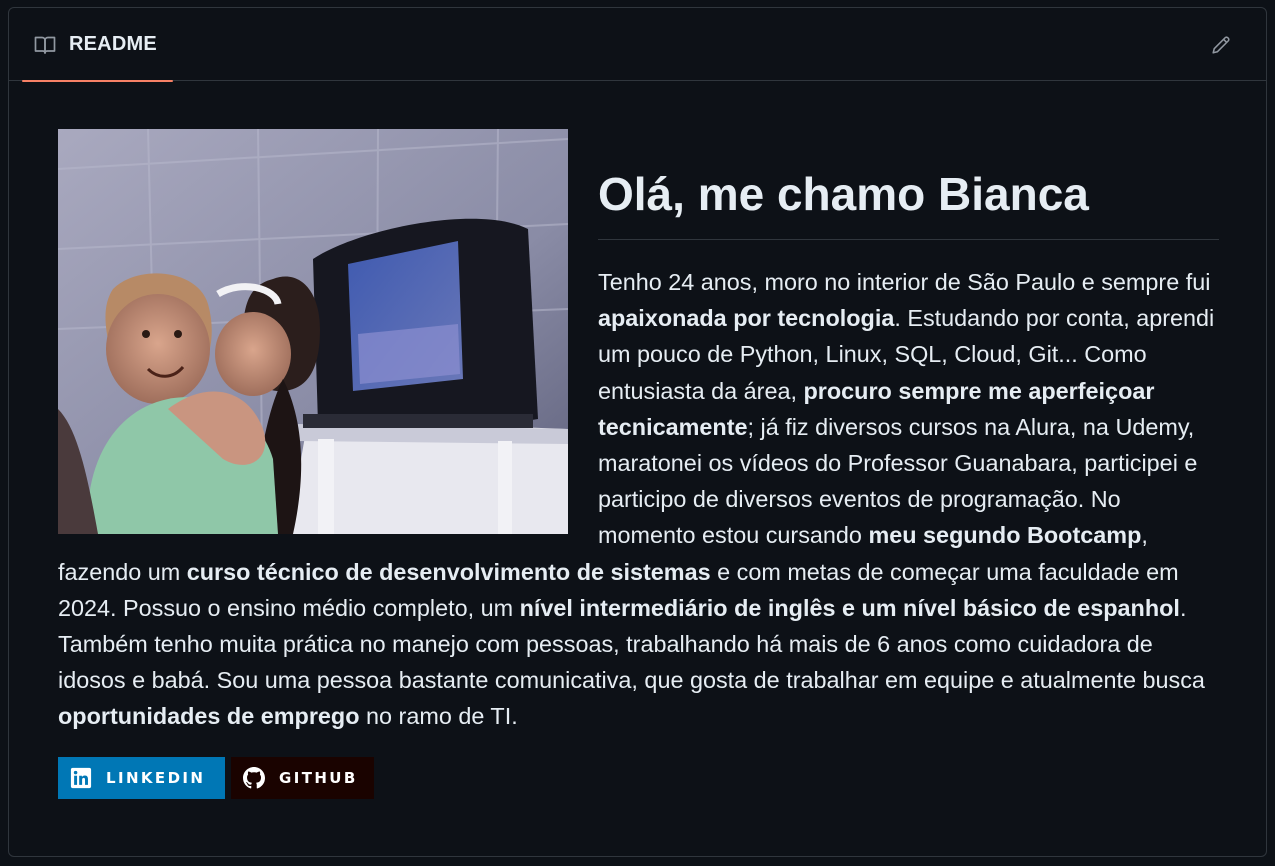 The image size is (1275, 866). I want to click on tab-readme: README, so click(97, 45).